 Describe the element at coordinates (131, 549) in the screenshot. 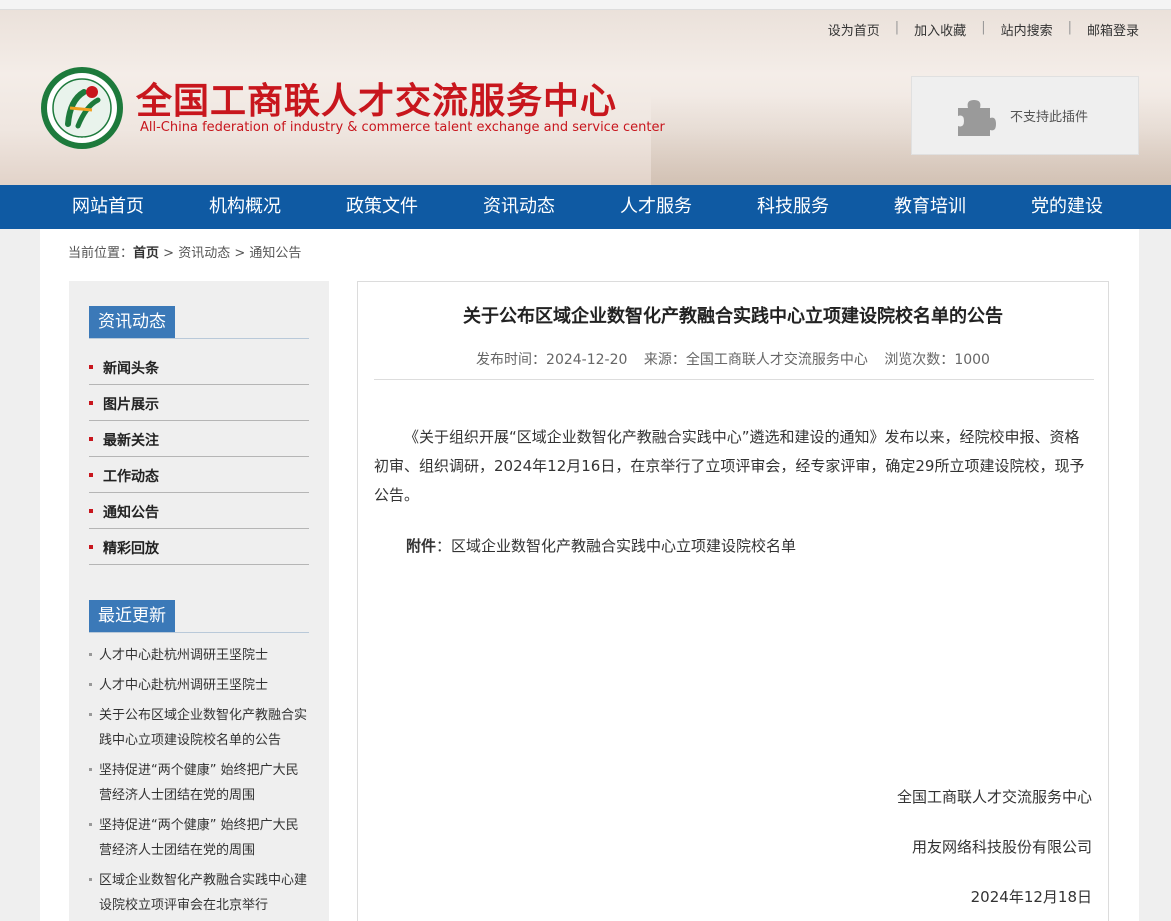

I see `sidebar-item-label: 精彩回放` at that location.